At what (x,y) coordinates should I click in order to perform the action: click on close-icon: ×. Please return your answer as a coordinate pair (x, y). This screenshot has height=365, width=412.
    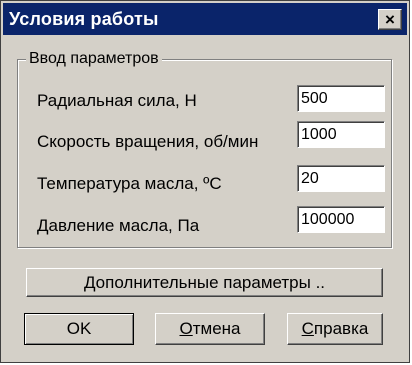
    Looking at the image, I should click on (390, 19).